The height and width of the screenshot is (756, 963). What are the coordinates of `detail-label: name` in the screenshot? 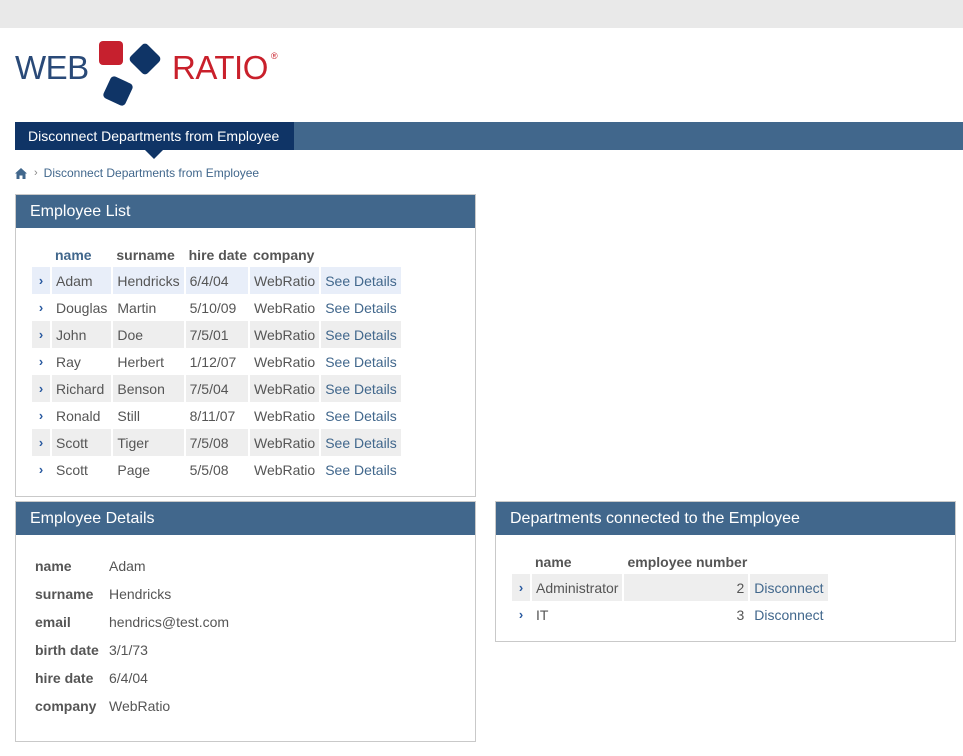 It's located at (53, 566).